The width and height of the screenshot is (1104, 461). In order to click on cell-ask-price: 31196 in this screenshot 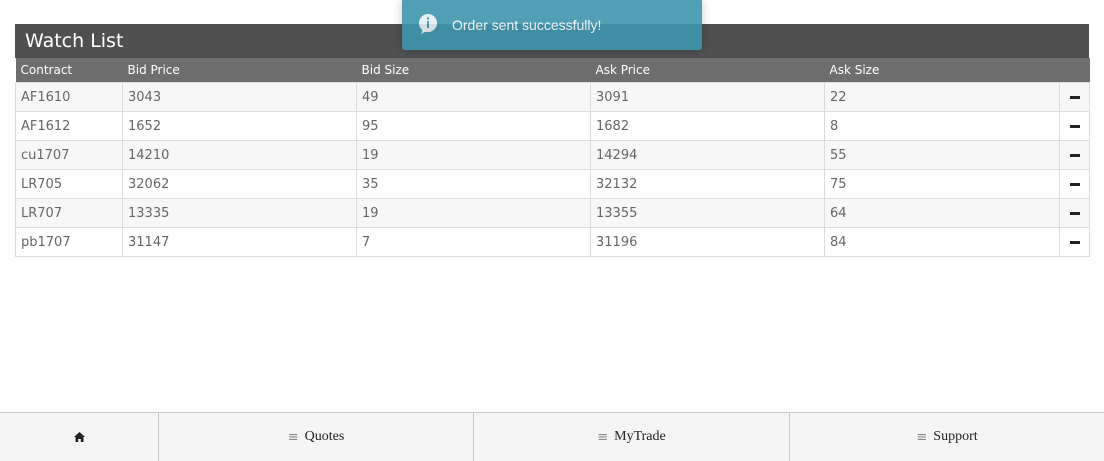, I will do `click(707, 242)`.